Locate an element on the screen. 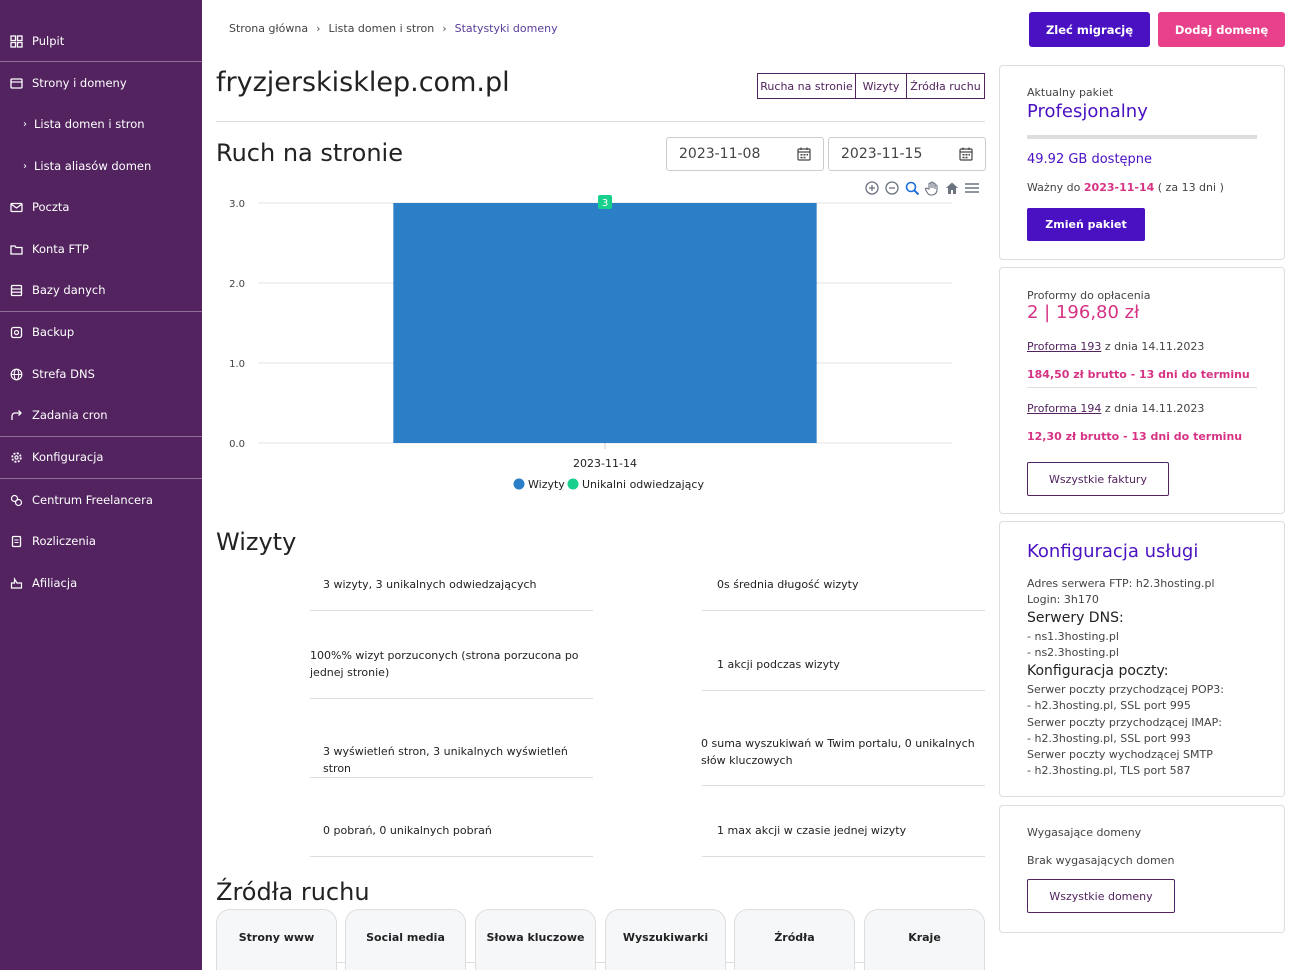 The image size is (1291, 970). sidebar-item-config: Konfiguracja is located at coordinates (101, 457).